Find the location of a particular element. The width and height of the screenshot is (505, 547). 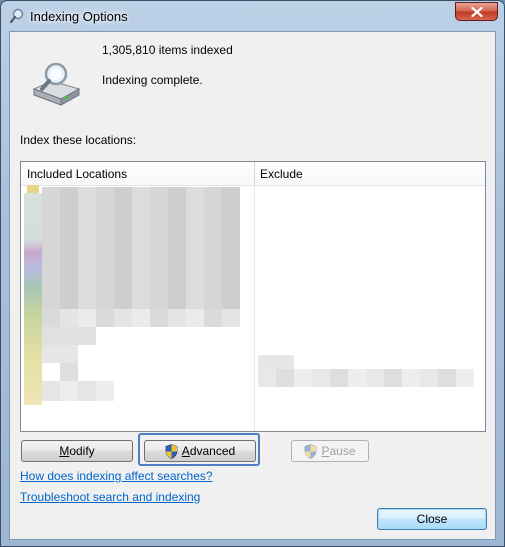

window-title: Indexing Options is located at coordinates (79, 16).